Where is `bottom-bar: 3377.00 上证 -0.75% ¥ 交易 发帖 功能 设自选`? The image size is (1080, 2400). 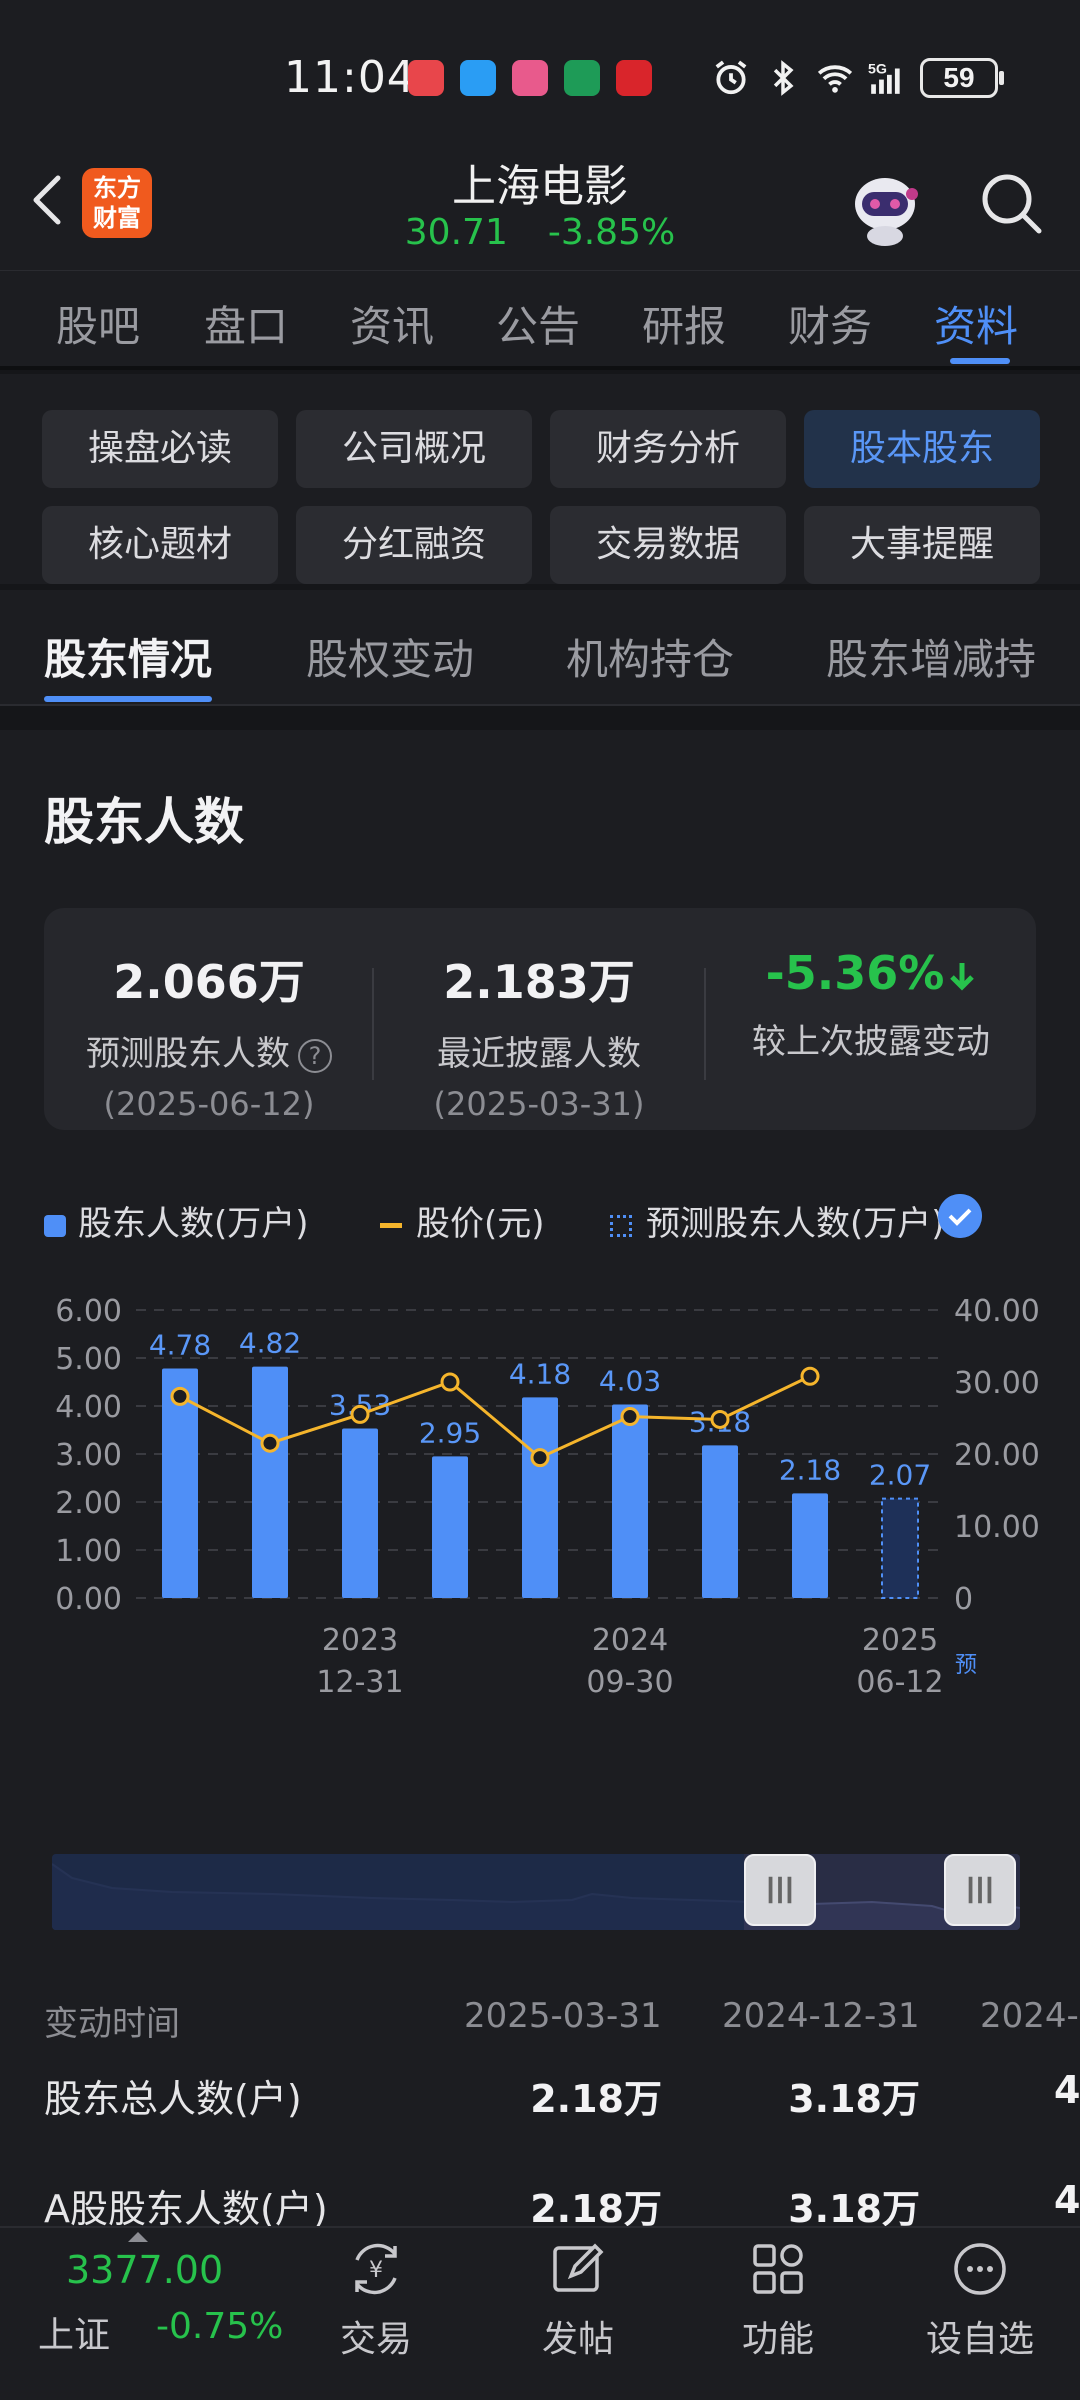
bottom-bar: 3377.00 上证 -0.75% ¥ 交易 发帖 功能 设自选 is located at coordinates (540, 2313).